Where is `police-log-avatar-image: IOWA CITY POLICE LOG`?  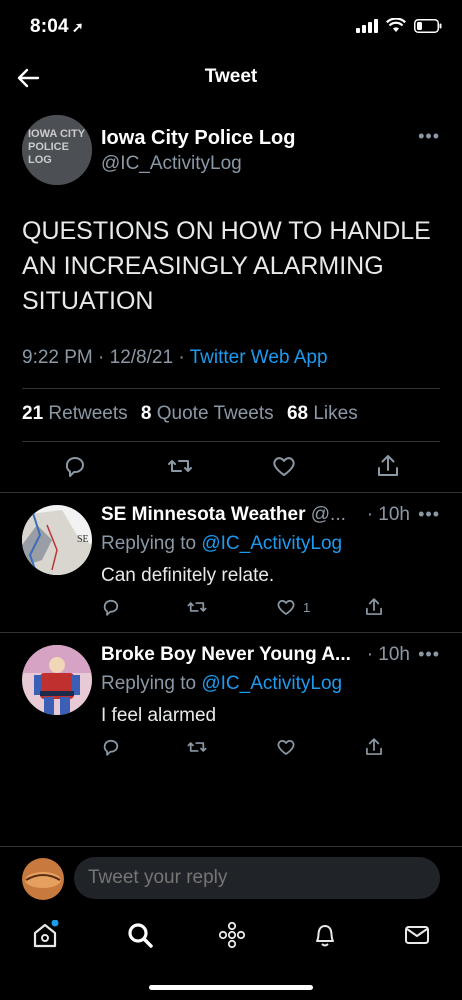
police-log-avatar-image: IOWA CITY POLICE LOG is located at coordinates (57, 150).